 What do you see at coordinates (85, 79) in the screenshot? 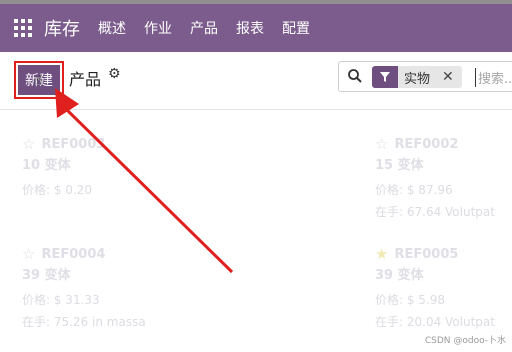
I see `breadcrumb: 产品` at bounding box center [85, 79].